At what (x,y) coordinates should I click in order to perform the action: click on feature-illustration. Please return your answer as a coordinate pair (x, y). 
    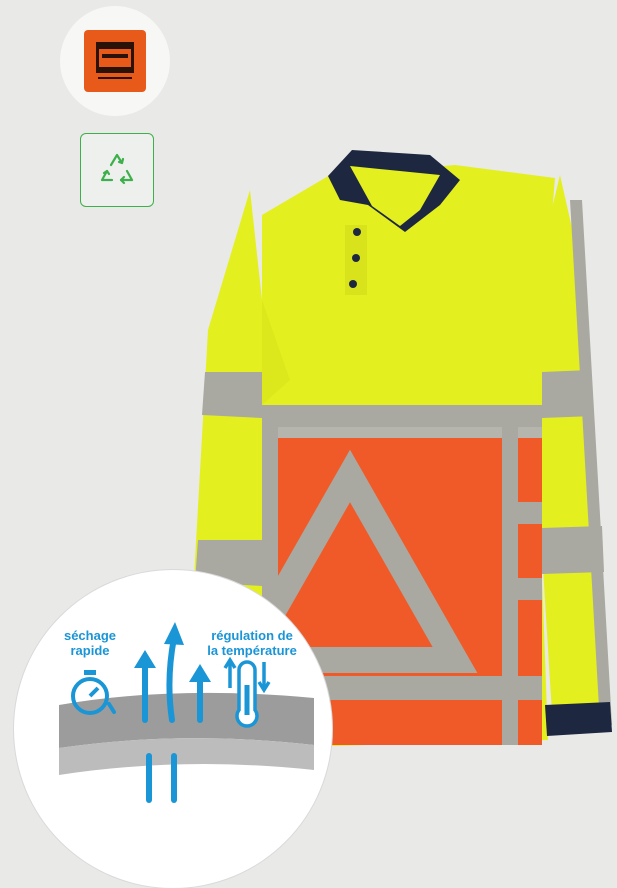
    Looking at the image, I should click on (186, 712).